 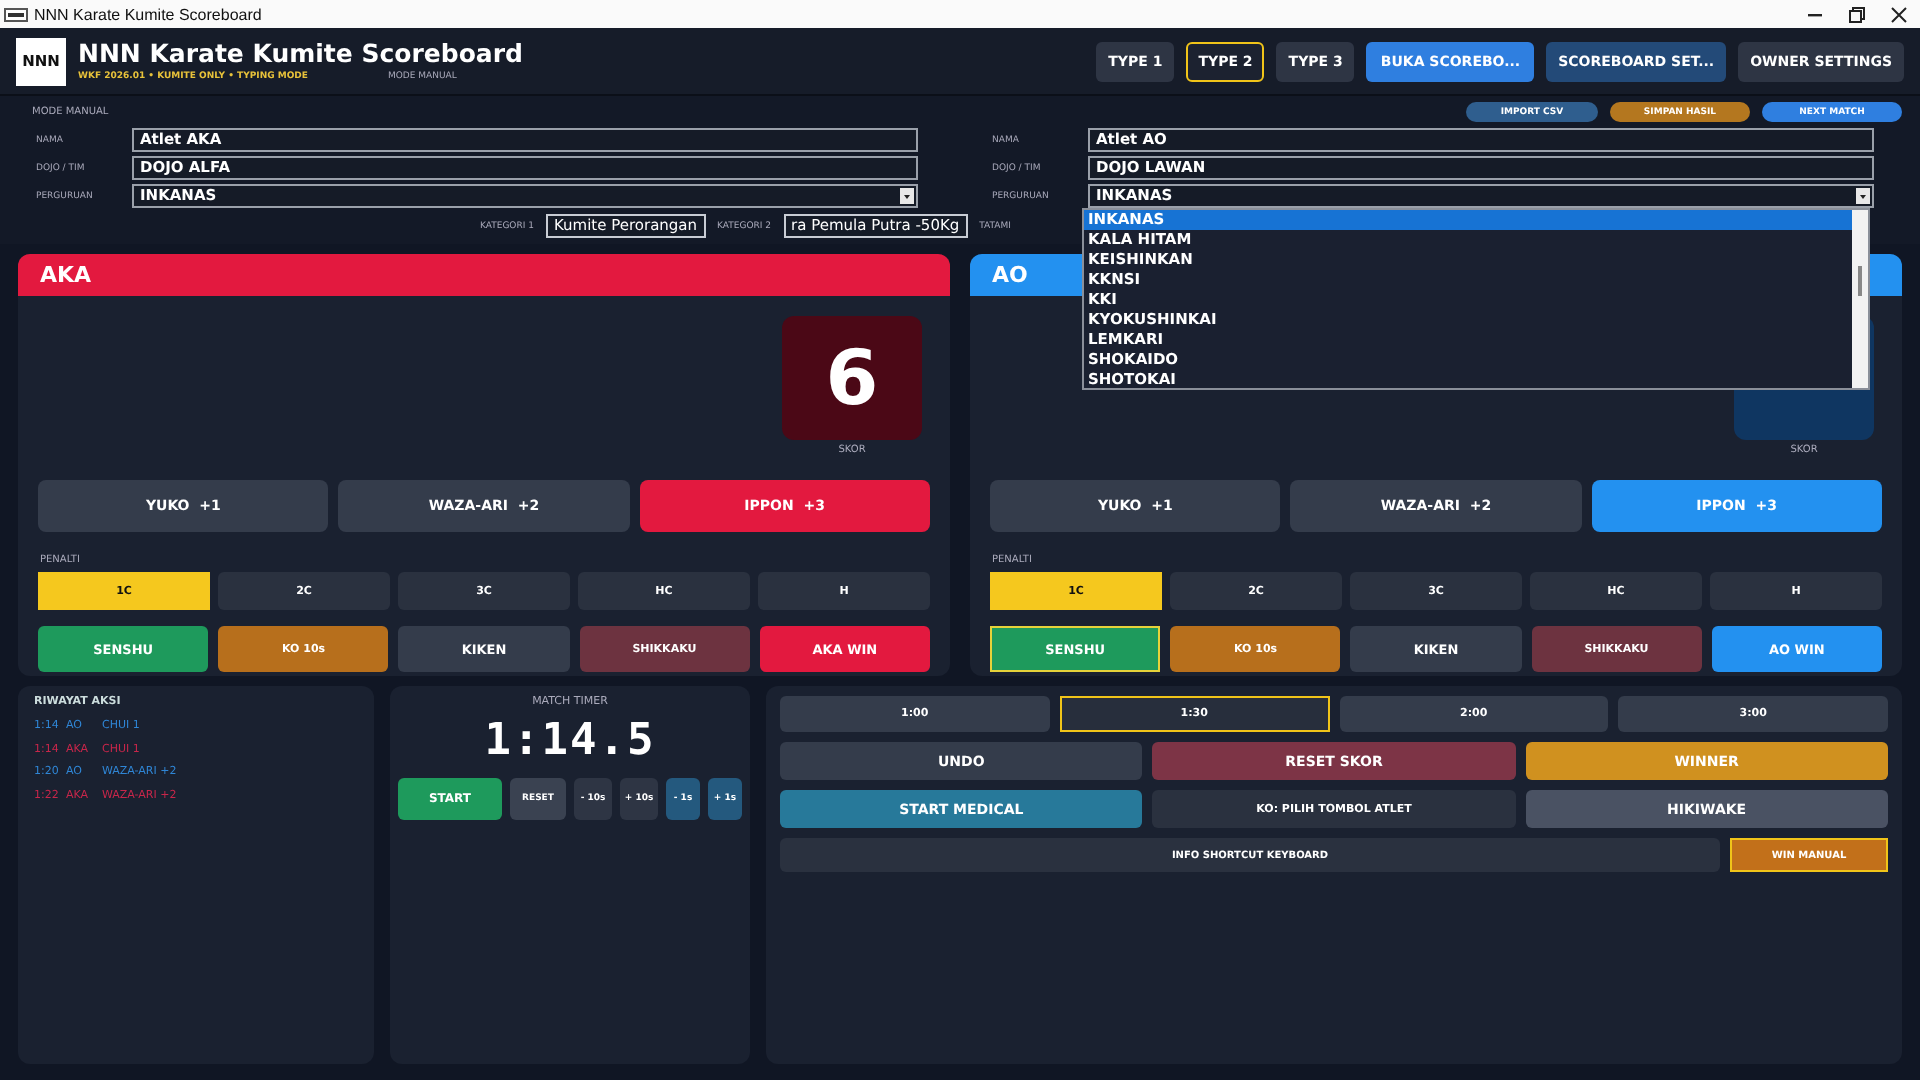 What do you see at coordinates (484, 275) in the screenshot?
I see `athlete-header: AKA` at bounding box center [484, 275].